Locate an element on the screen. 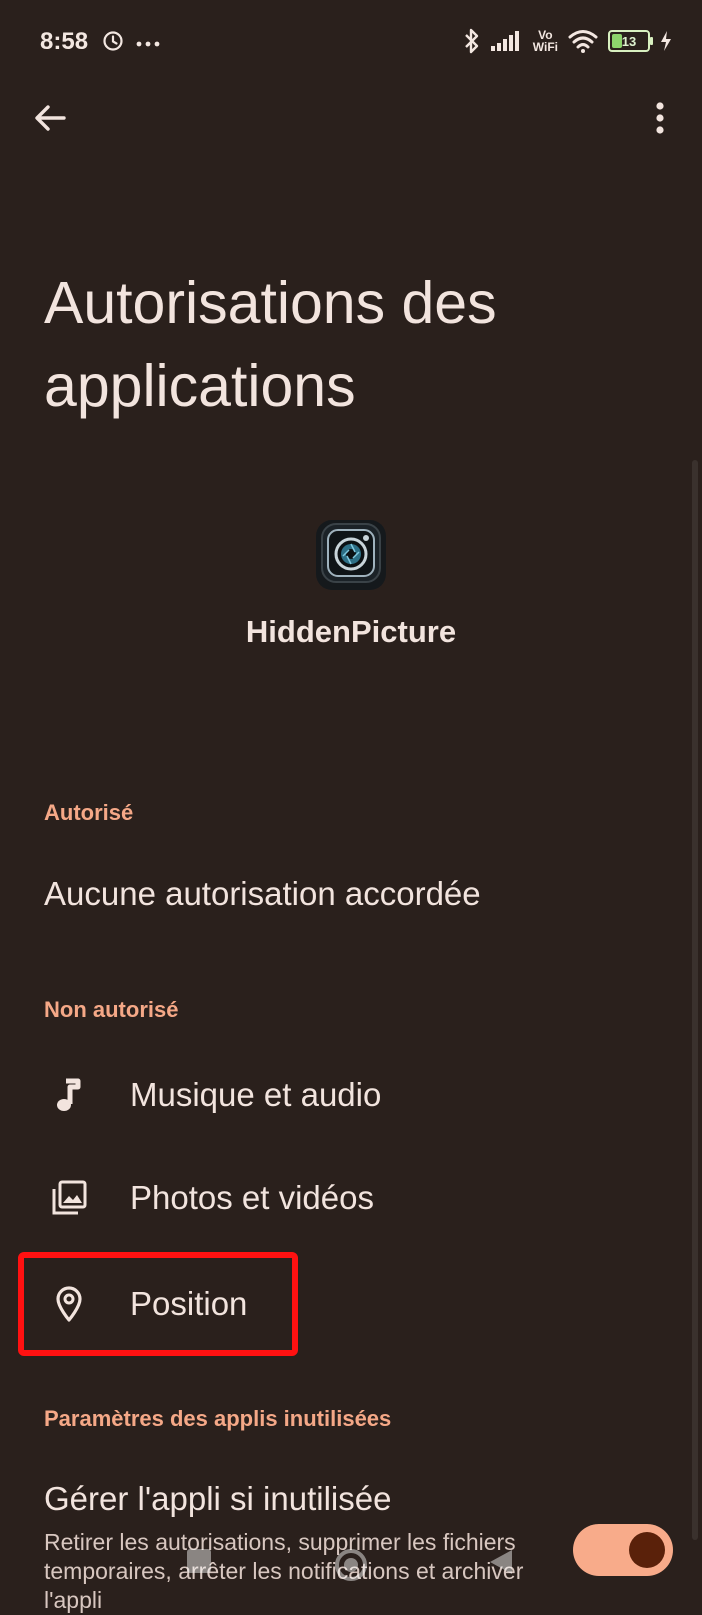 This screenshot has height=1615, width=702. no-permissions-text: Aucune autorisation accordée is located at coordinates (262, 893).